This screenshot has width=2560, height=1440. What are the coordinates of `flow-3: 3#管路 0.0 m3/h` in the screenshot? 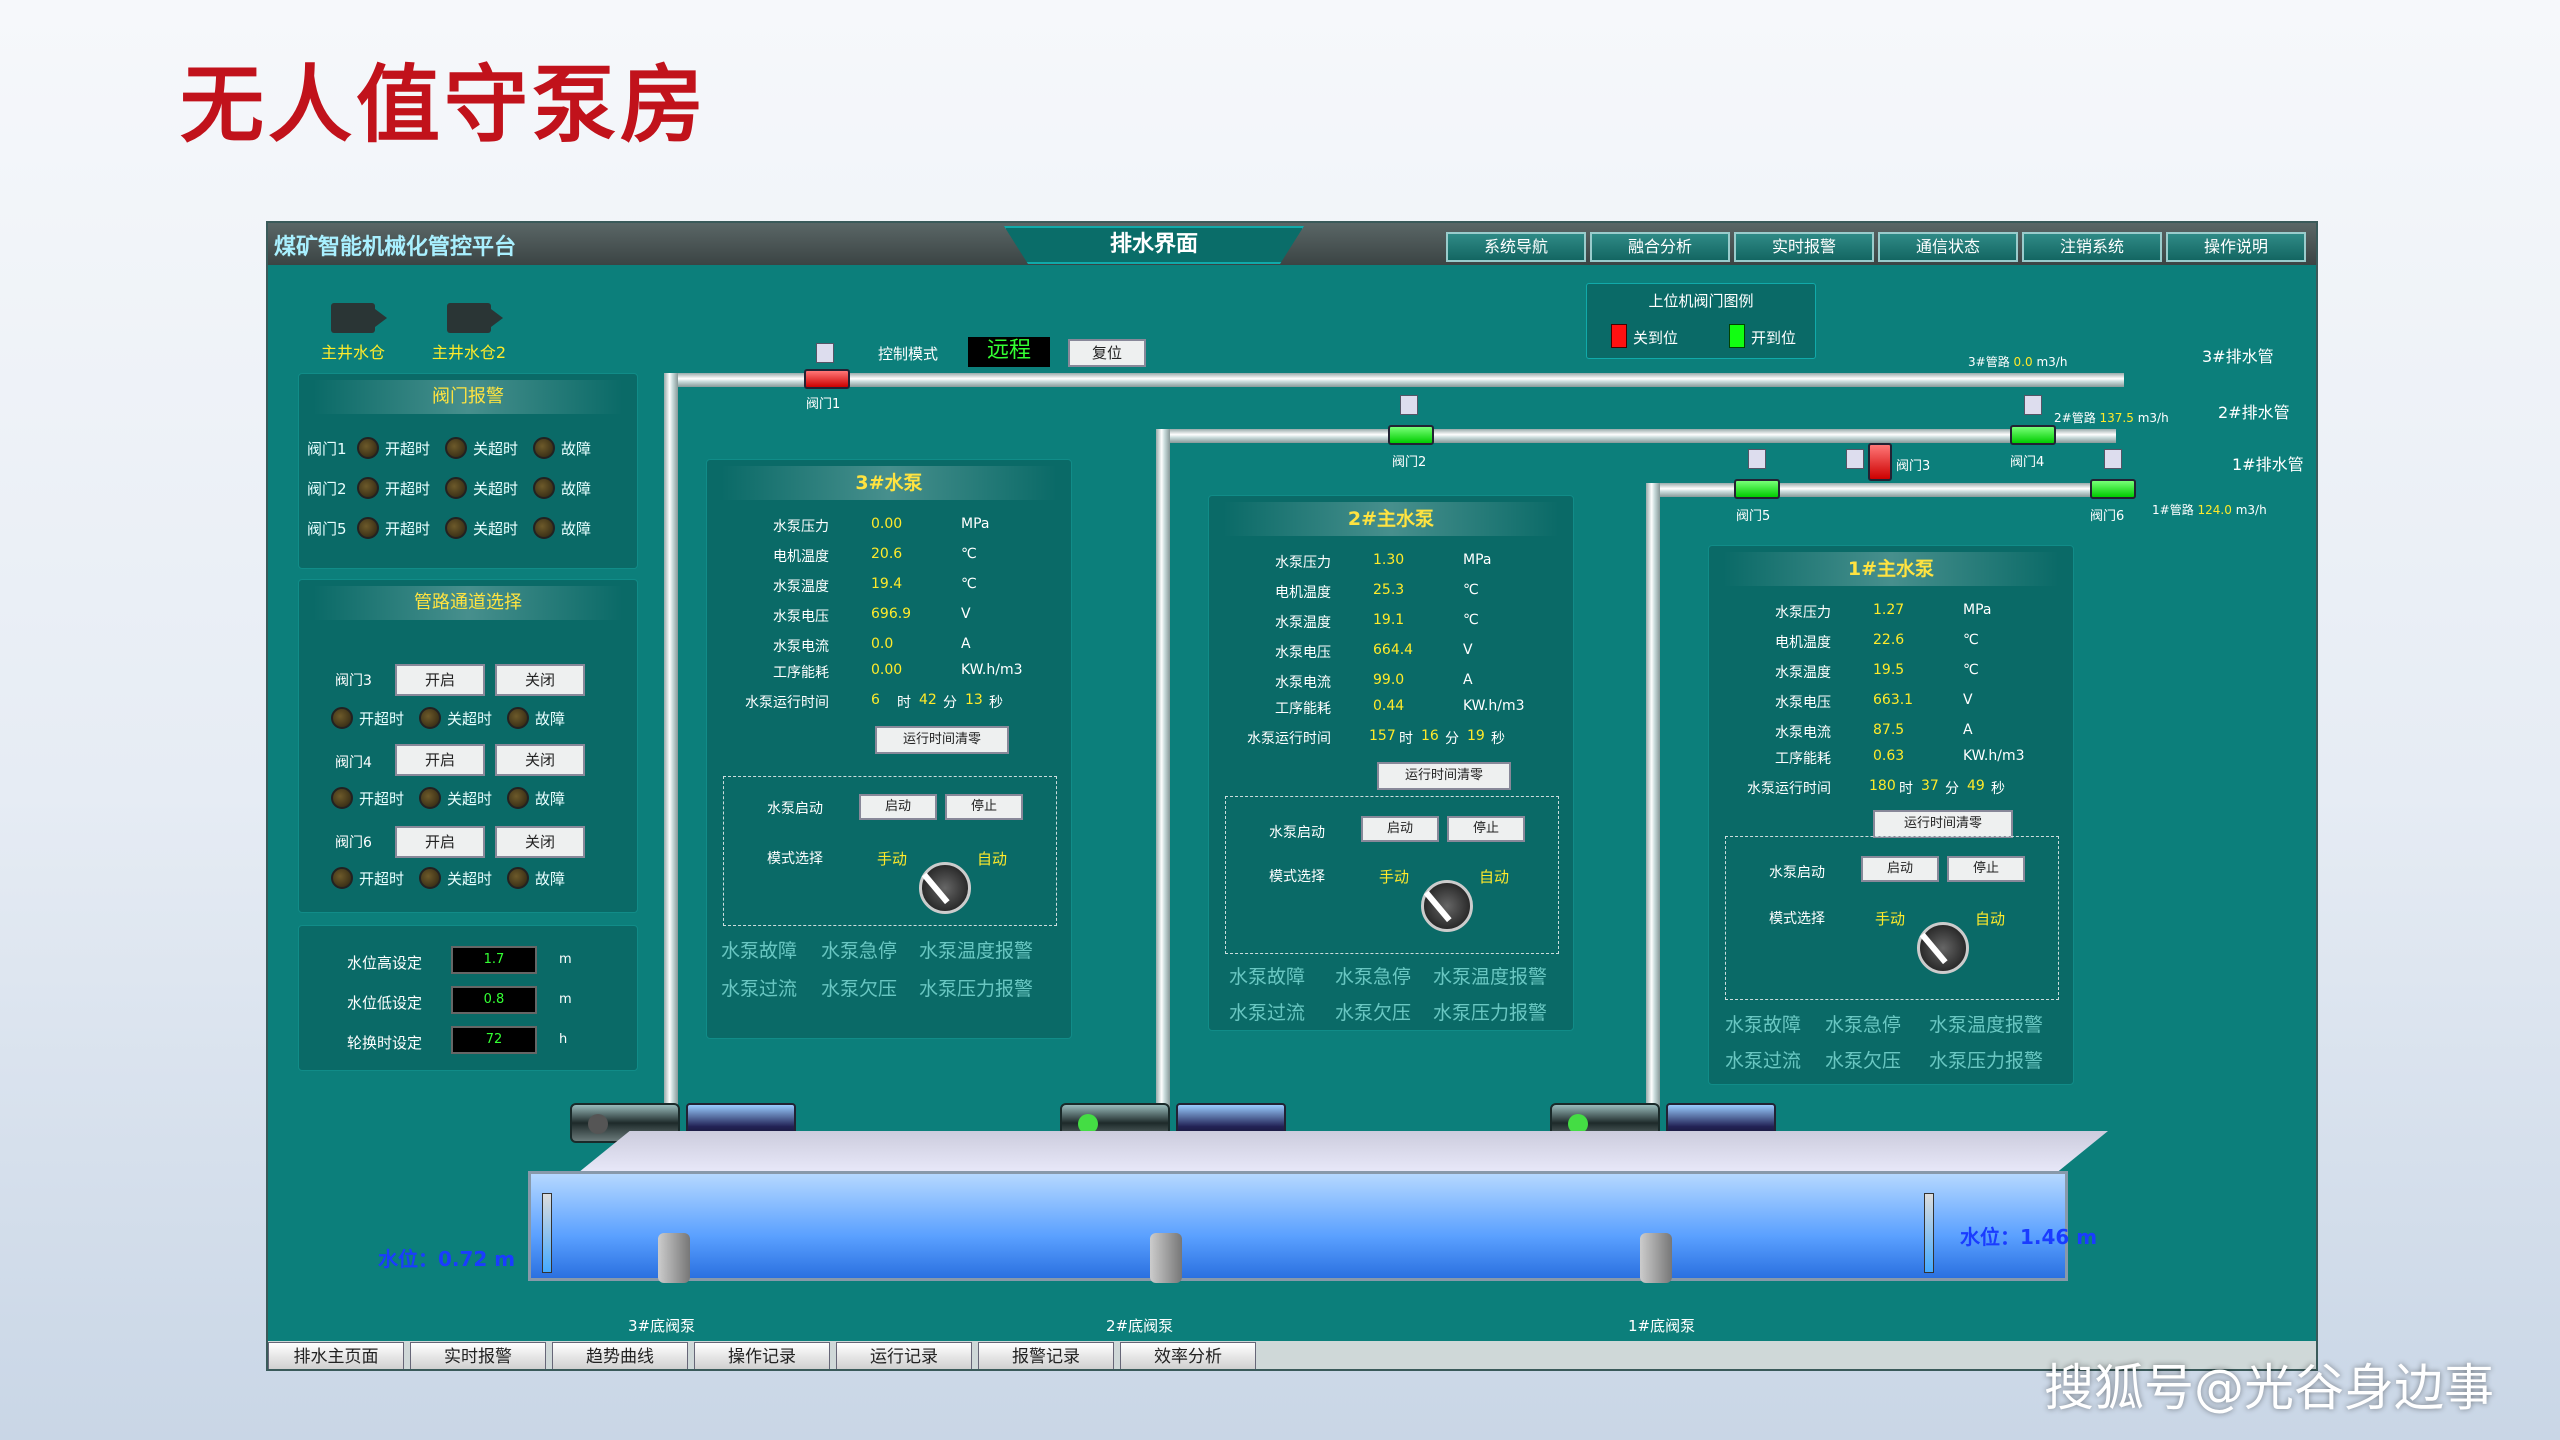 It's located at (2017, 361).